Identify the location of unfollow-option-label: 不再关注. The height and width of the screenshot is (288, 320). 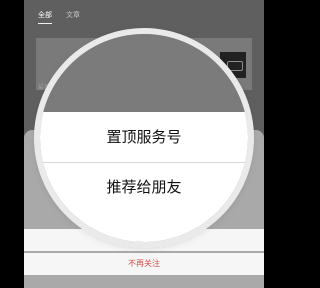
(144, 263).